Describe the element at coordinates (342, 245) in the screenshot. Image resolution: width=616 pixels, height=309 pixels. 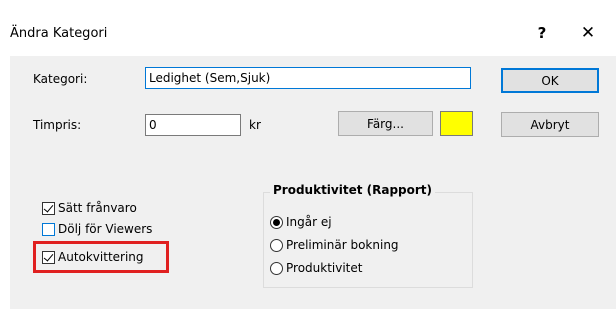
I see `radio-label: Preliminär bokning` at that location.